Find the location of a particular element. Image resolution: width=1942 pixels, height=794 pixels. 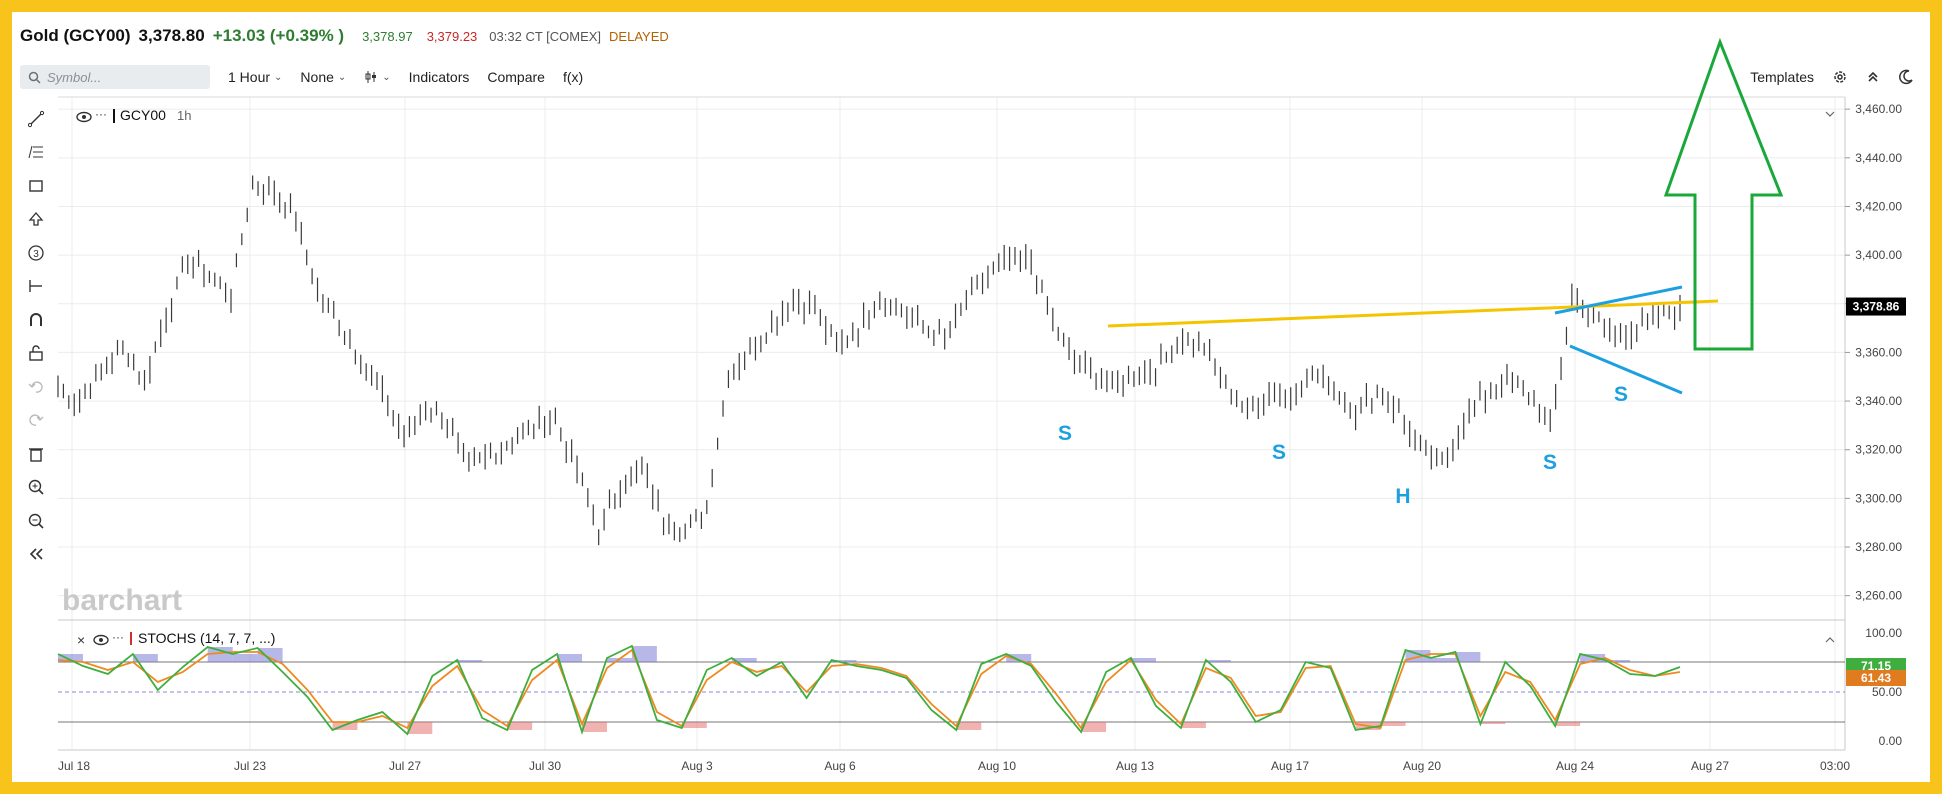

stoch-tick-label: 50.00 is located at coordinates (1887, 692).